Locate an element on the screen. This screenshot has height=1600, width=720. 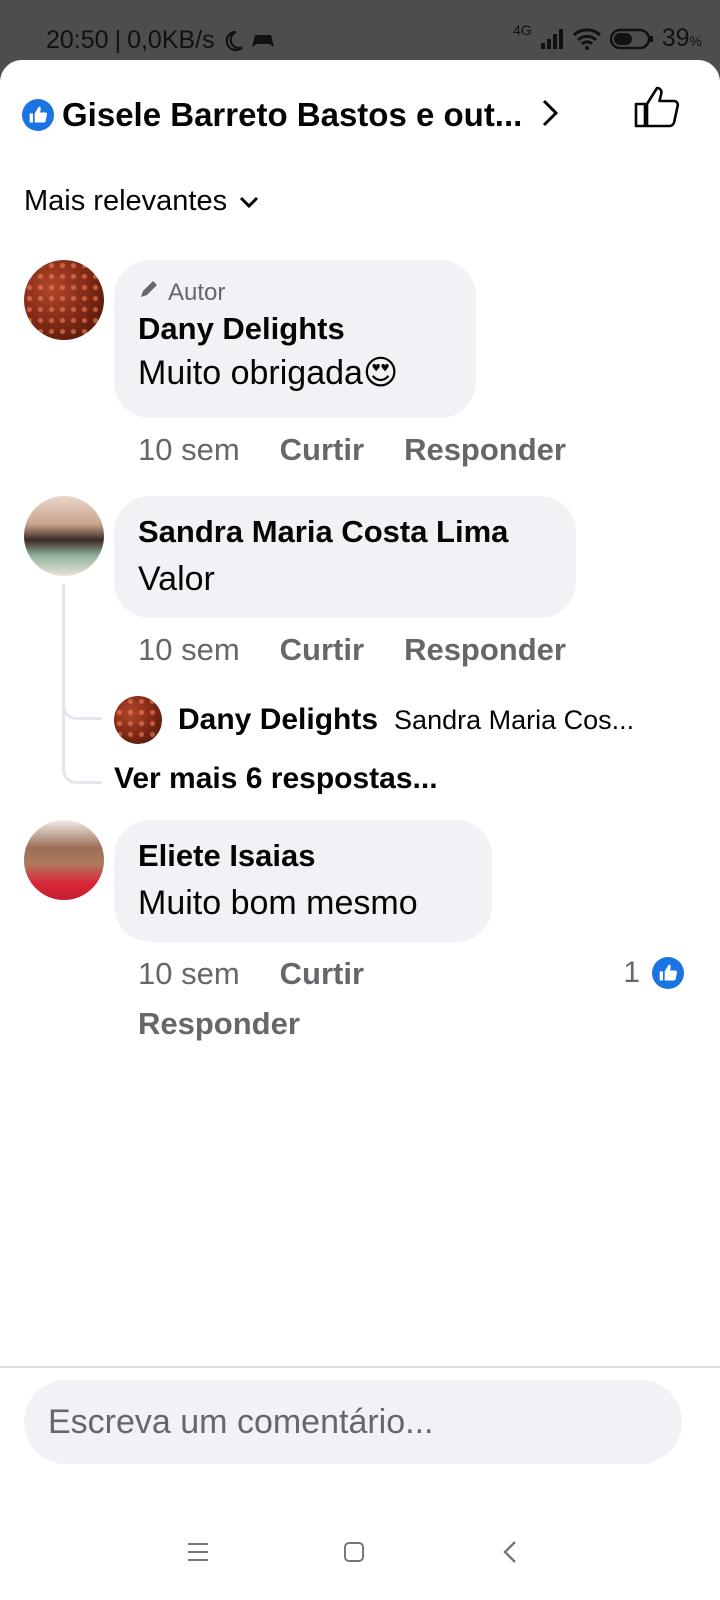
chevron-right-icon is located at coordinates (550, 115).